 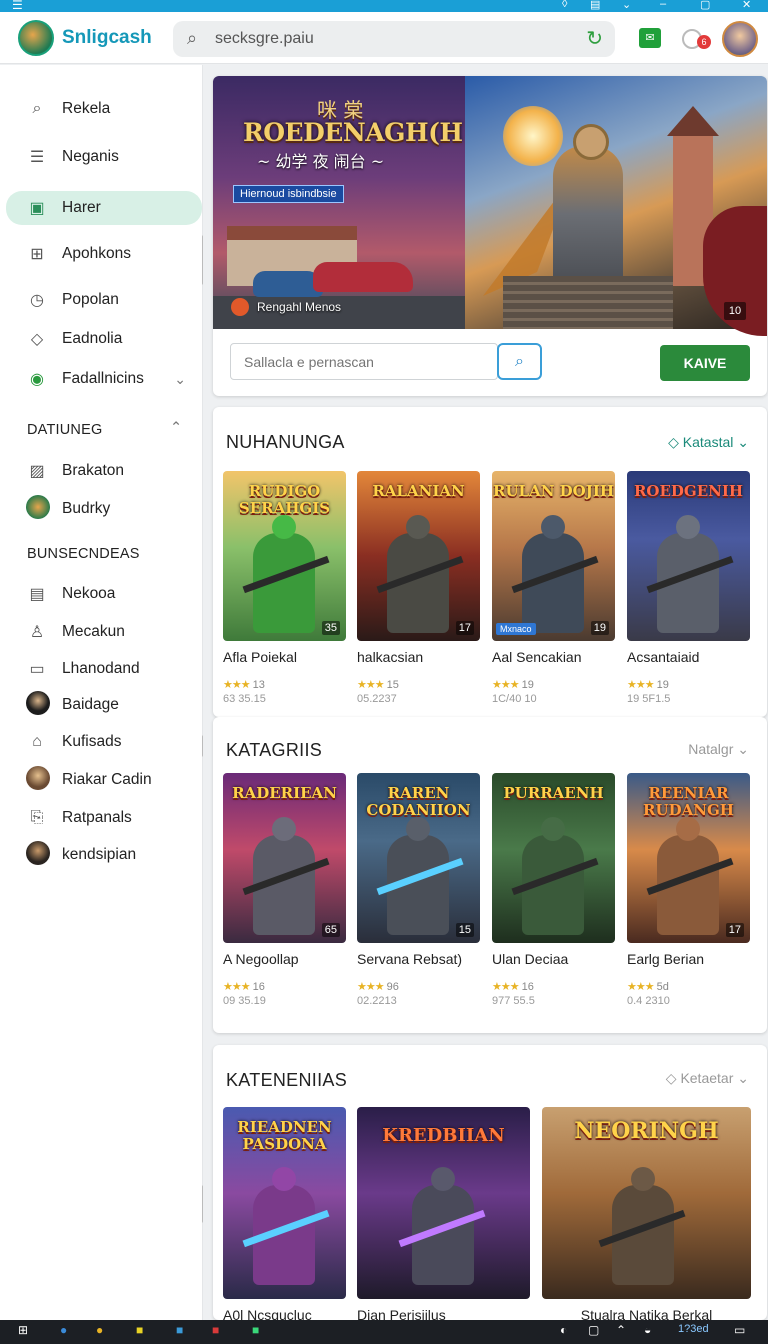 What do you see at coordinates (650, 38) in the screenshot?
I see `chat-button: ✉` at bounding box center [650, 38].